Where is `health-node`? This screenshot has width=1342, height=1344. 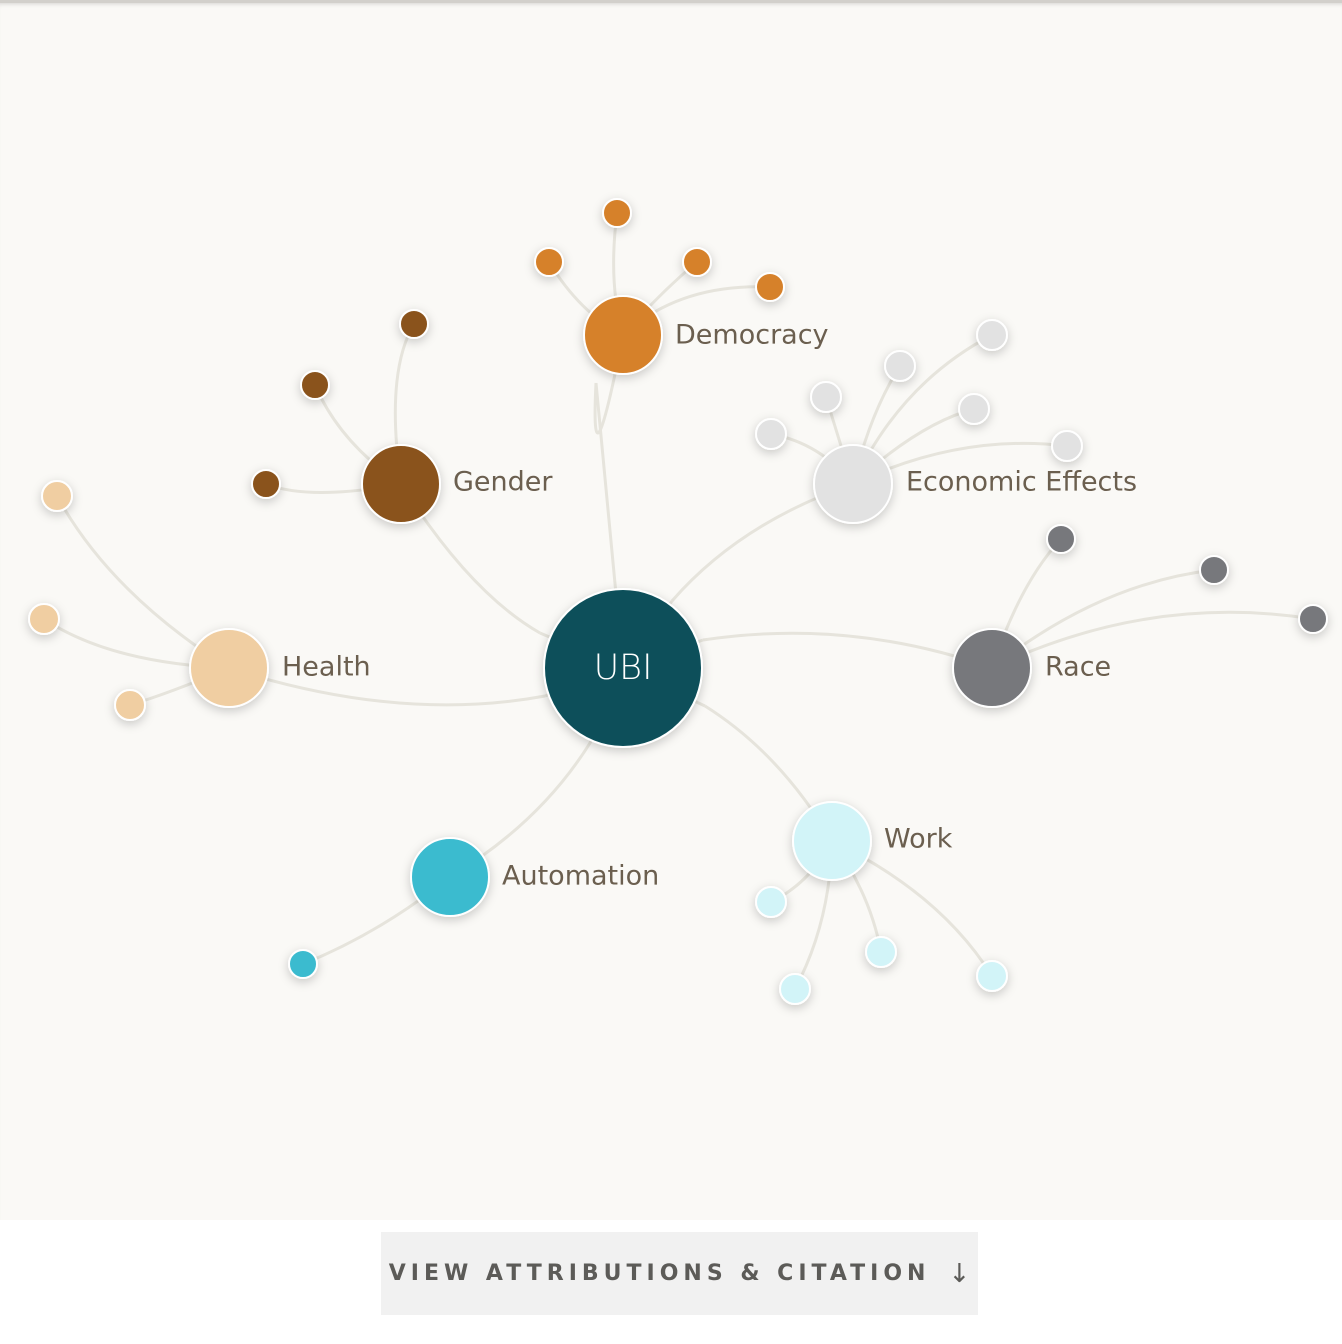
health-node is located at coordinates (229, 668).